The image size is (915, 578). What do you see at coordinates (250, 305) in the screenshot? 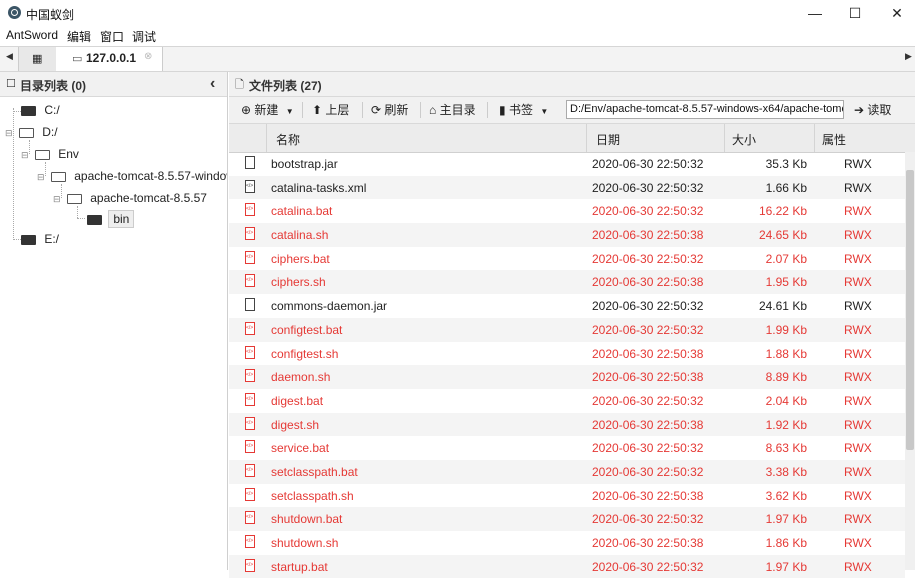
I see `file-icon` at bounding box center [250, 305].